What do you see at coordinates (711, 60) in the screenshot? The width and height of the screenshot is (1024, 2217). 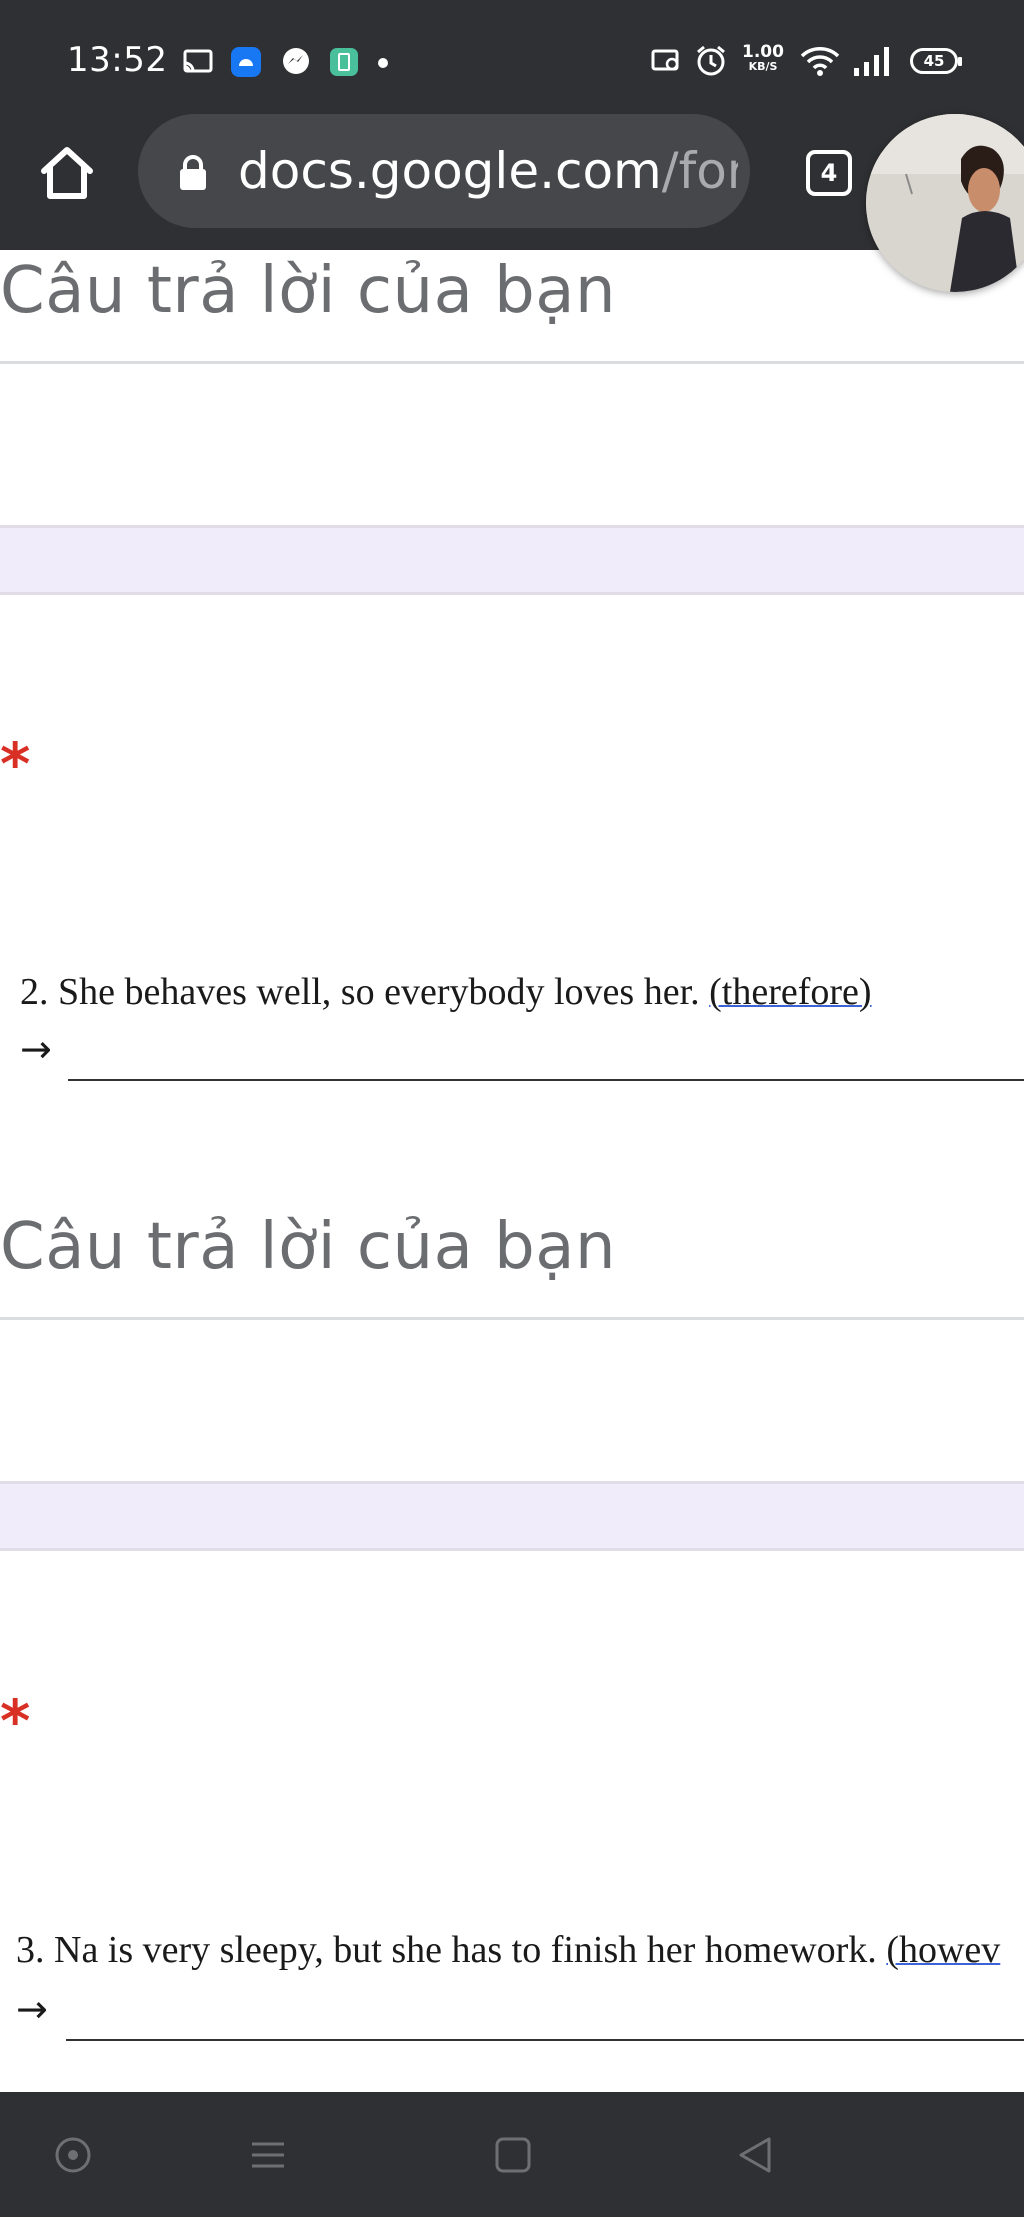 I see `alarm-icon` at bounding box center [711, 60].